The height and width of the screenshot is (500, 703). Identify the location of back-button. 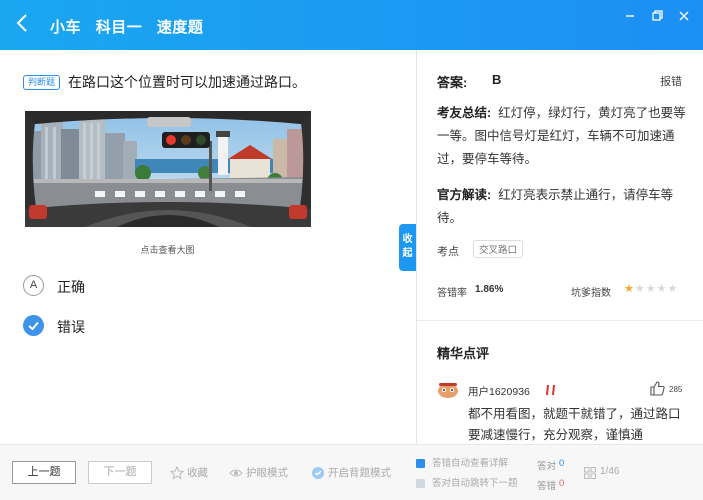
(27, 25).